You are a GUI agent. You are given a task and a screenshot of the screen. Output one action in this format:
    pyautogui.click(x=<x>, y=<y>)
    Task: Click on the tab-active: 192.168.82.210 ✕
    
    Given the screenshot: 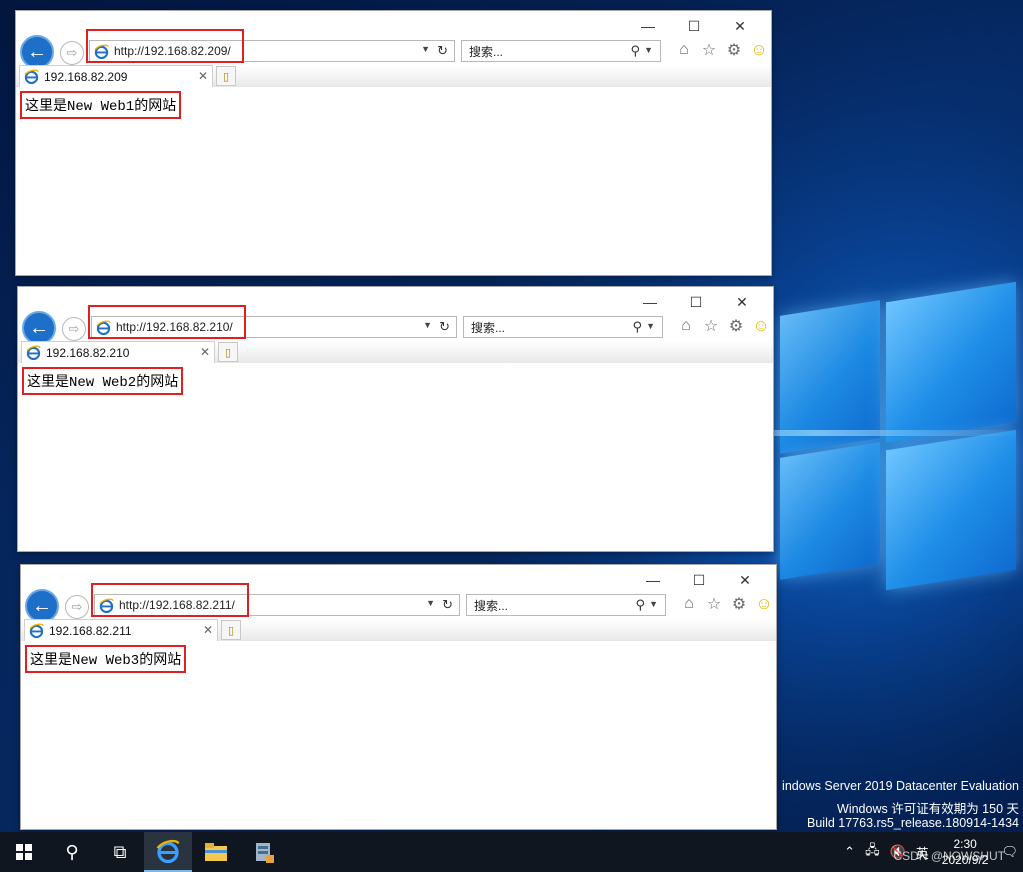 What is the action you would take?
    pyautogui.click(x=118, y=352)
    